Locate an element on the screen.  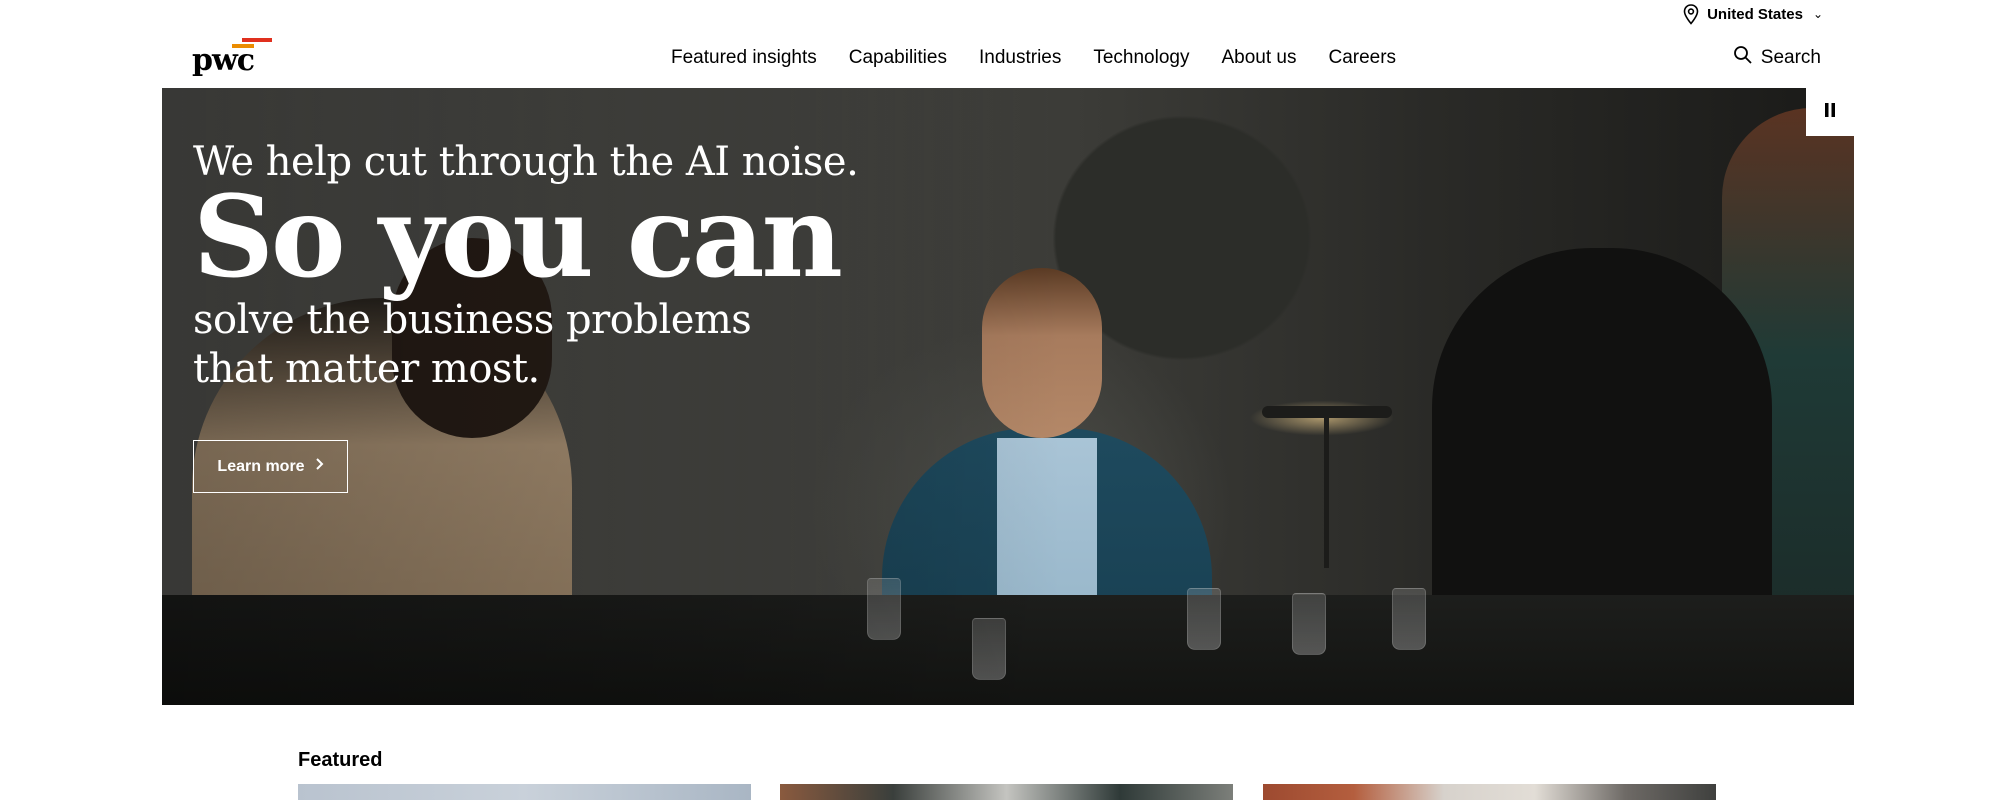
pwc-logo: pwc is located at coordinates (232, 54).